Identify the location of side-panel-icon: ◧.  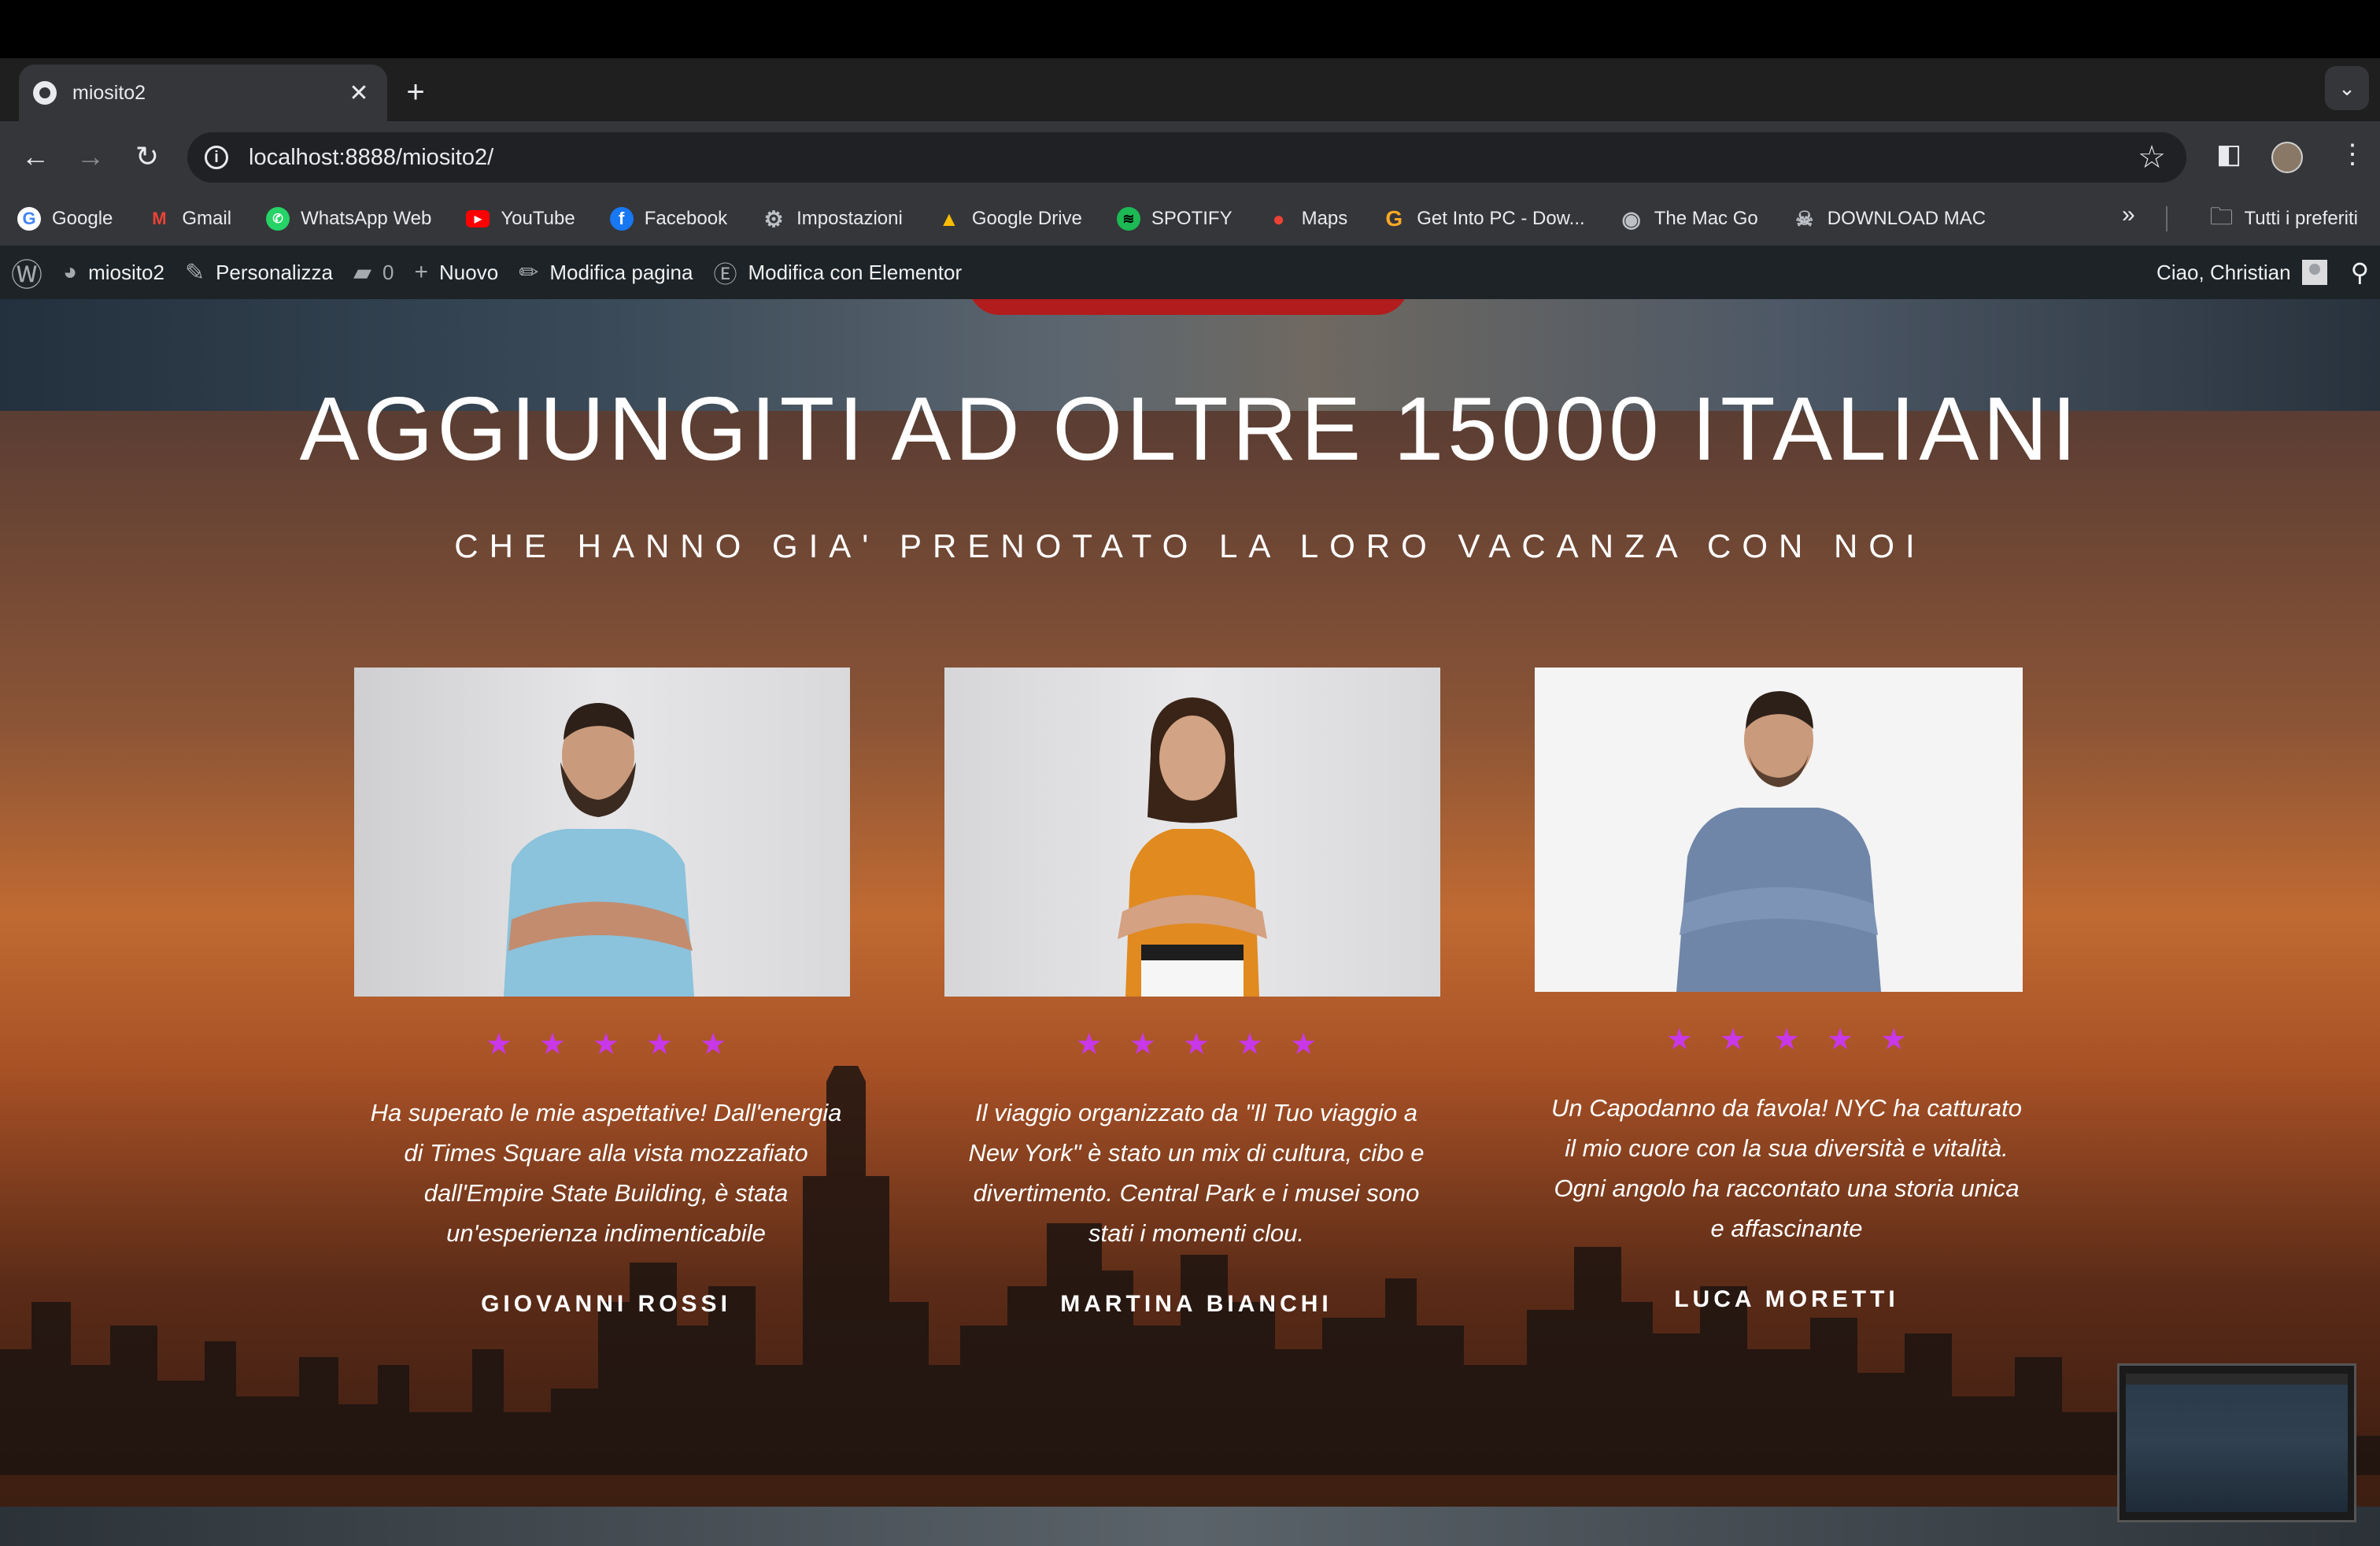
(2228, 154).